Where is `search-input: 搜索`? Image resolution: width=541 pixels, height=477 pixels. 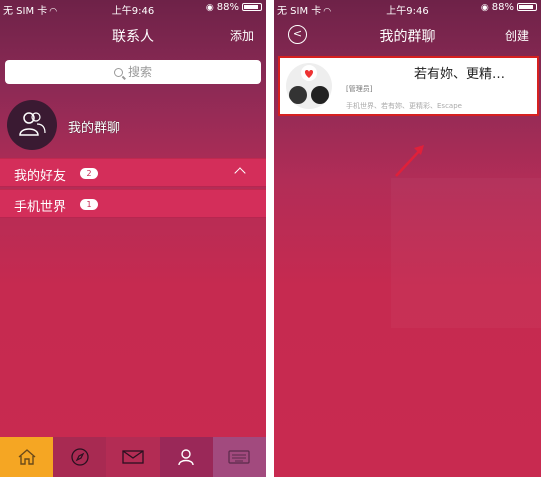
search-input: 搜索 is located at coordinates (133, 72).